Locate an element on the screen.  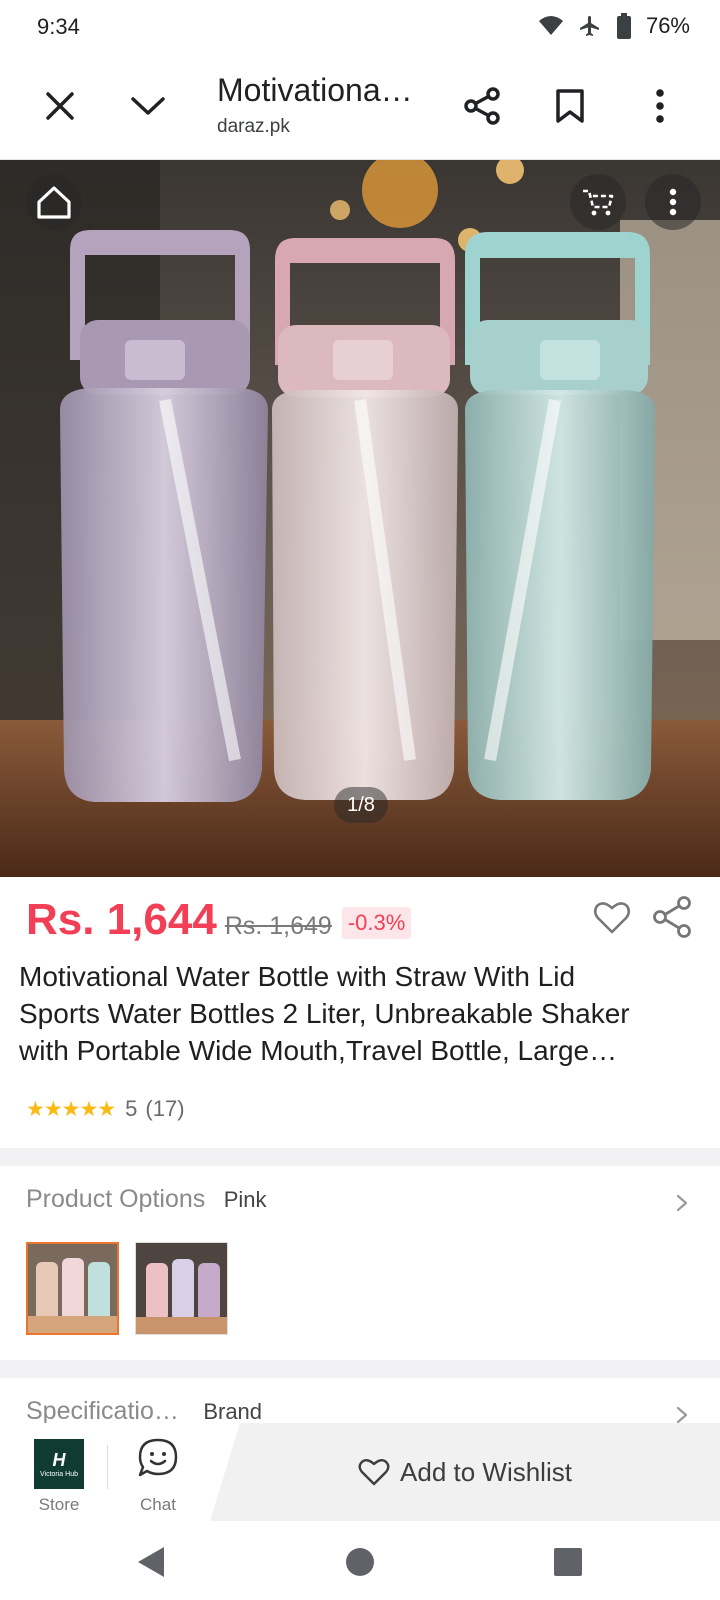
option-thumbnail-selected is located at coordinates (72, 1288).